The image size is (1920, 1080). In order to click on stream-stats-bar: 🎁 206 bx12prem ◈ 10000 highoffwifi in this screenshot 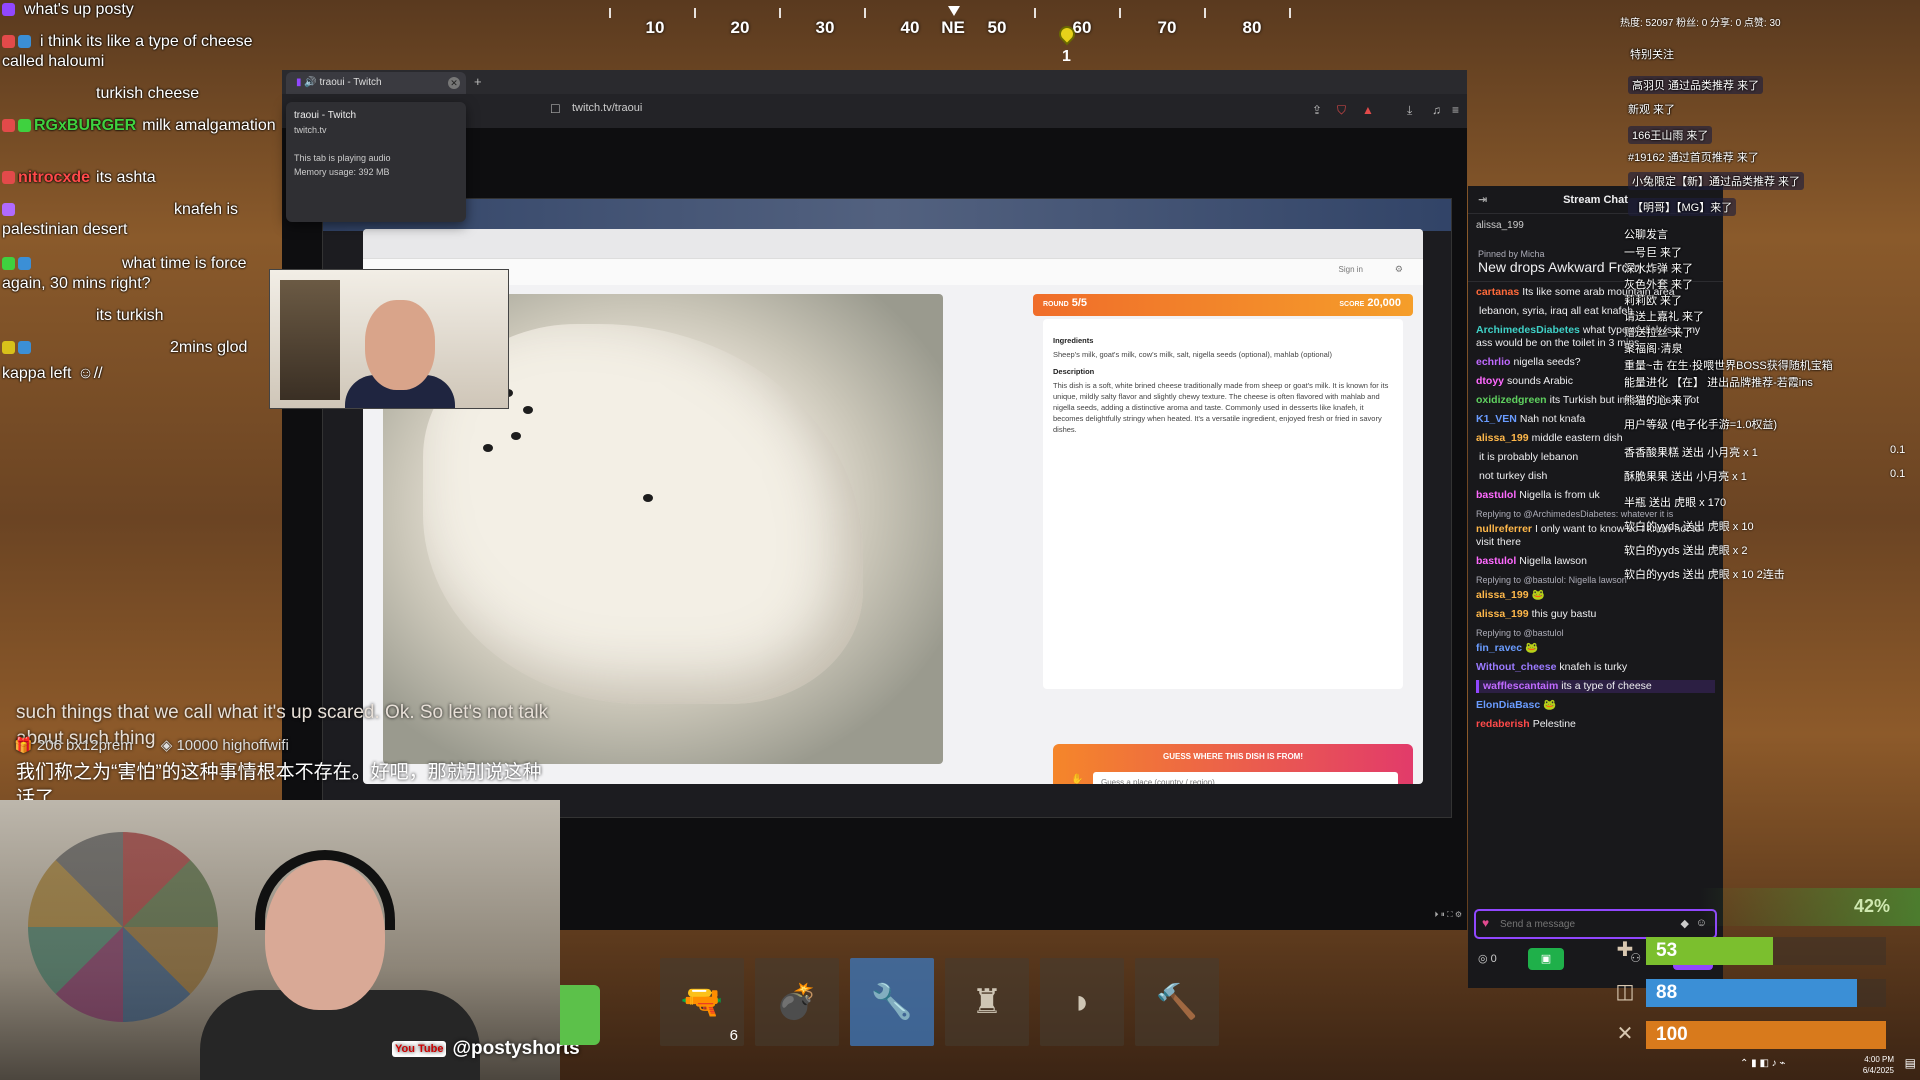, I will do `click(286, 746)`.